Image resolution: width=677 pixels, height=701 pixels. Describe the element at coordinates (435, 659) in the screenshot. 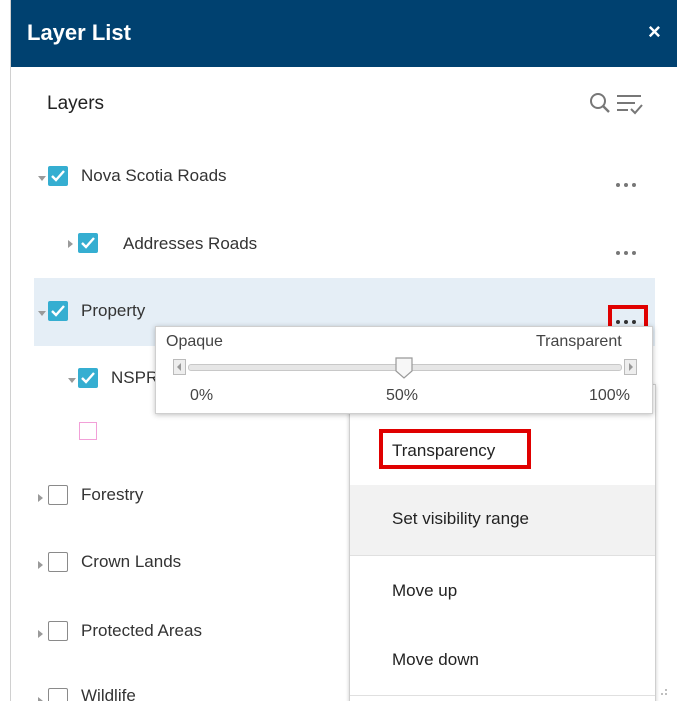

I see `menu-item-label: Move down` at that location.